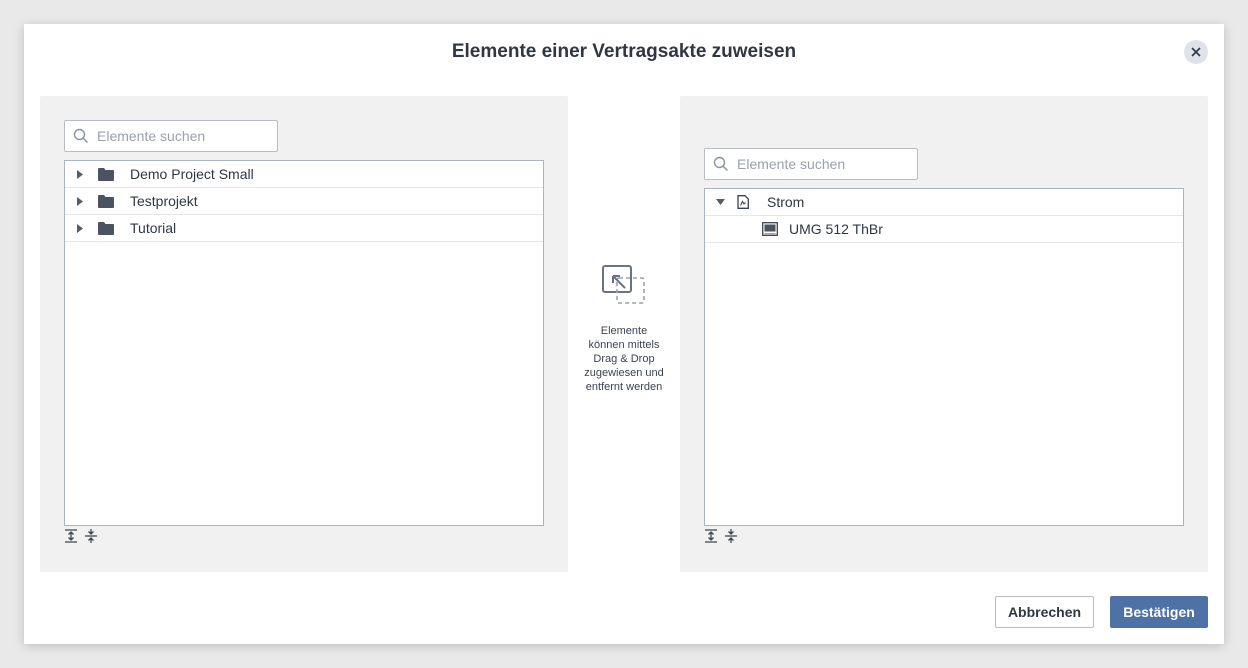 The width and height of the screenshot is (1248, 668). Describe the element at coordinates (836, 229) in the screenshot. I see `tree-row-label: UMG 512 ThBr` at that location.